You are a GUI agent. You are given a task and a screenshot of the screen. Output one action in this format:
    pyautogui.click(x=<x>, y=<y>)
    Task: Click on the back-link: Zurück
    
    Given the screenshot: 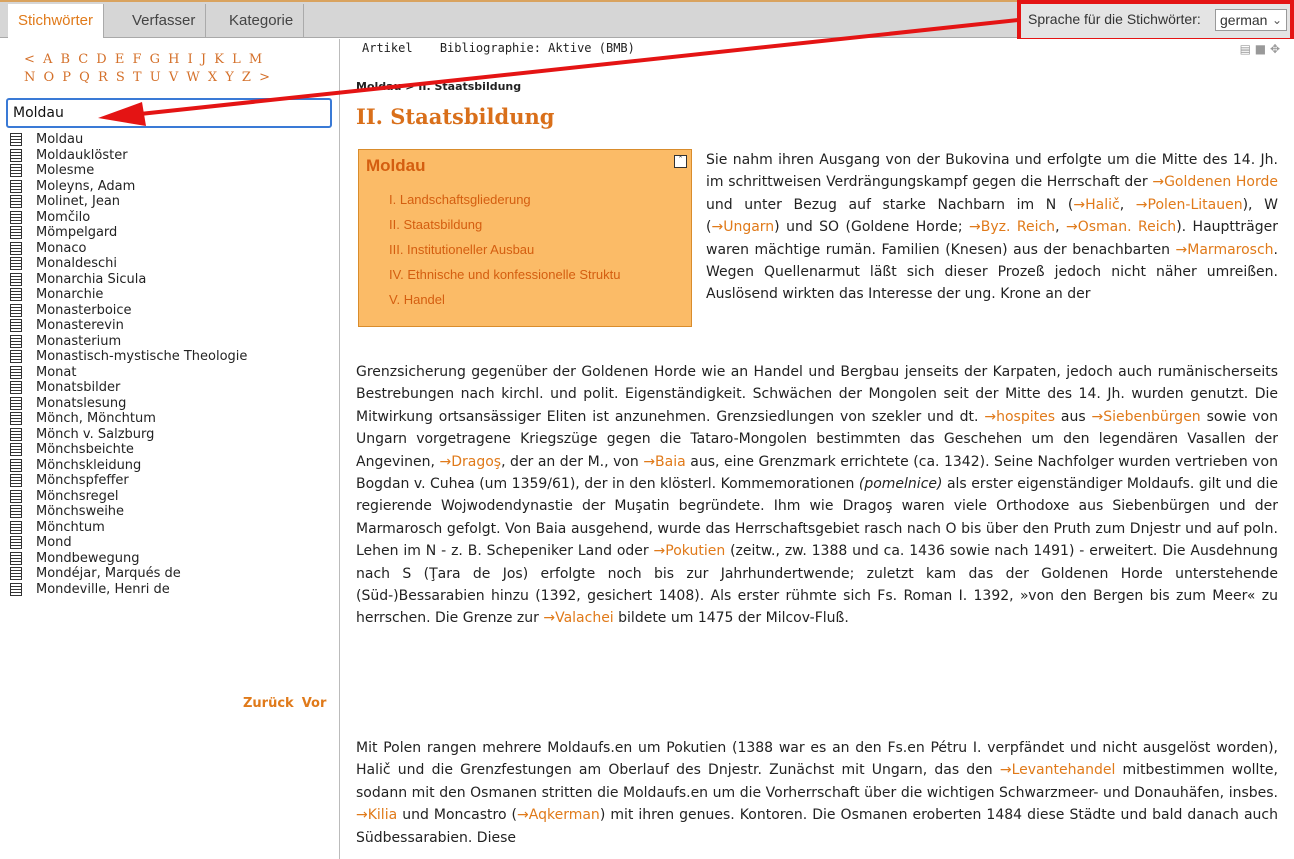 What is the action you would take?
    pyautogui.click(x=268, y=703)
    